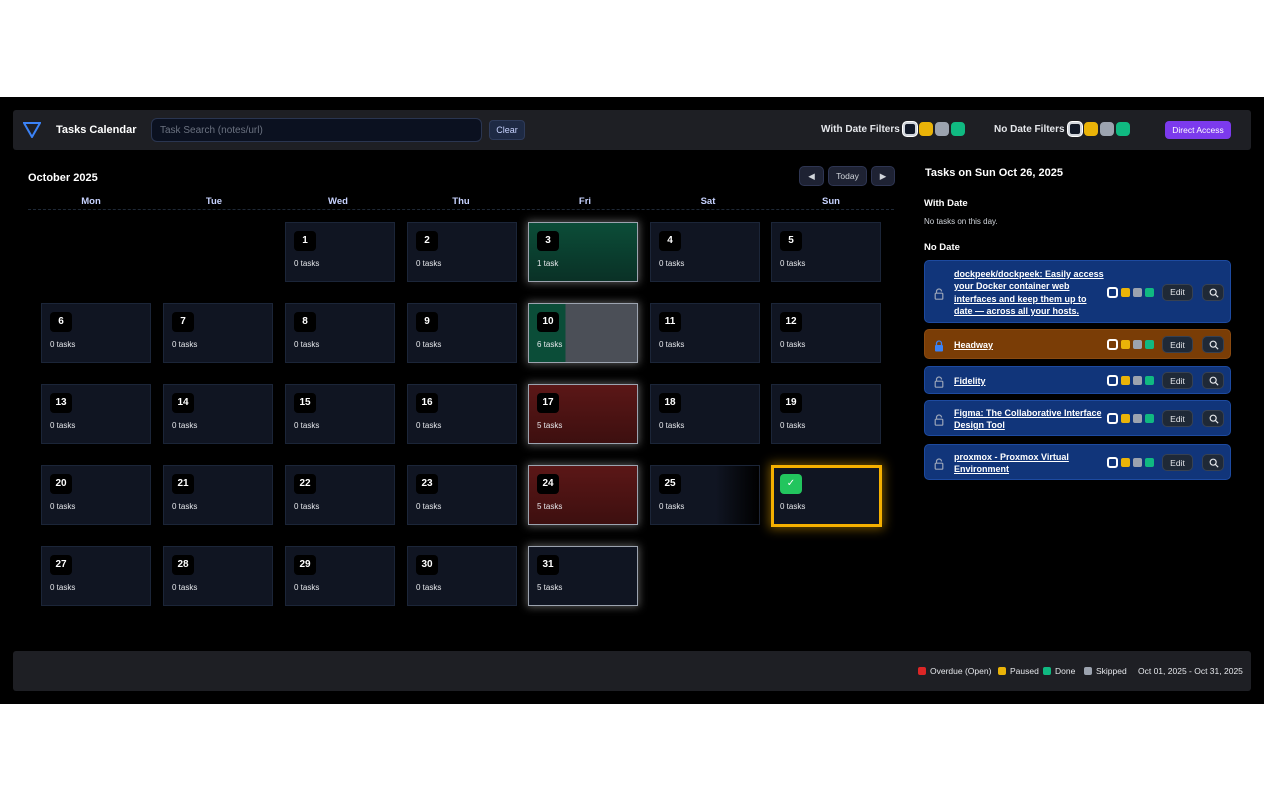 The image size is (1280, 800). What do you see at coordinates (218, 495) in the screenshot?
I see `day-cell: 21 0 tasks` at bounding box center [218, 495].